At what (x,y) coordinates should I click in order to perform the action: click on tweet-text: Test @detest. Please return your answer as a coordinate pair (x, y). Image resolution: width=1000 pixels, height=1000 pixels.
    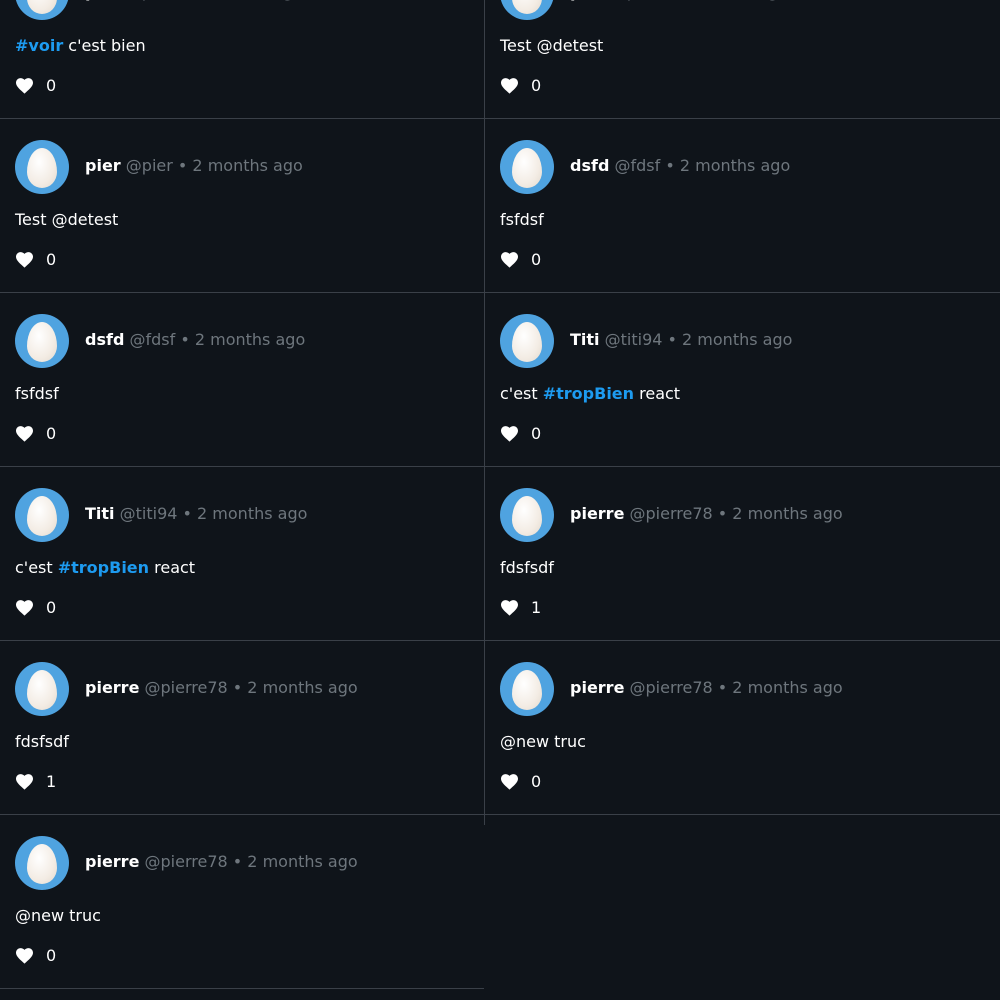
    Looking at the image, I should click on (66, 219).